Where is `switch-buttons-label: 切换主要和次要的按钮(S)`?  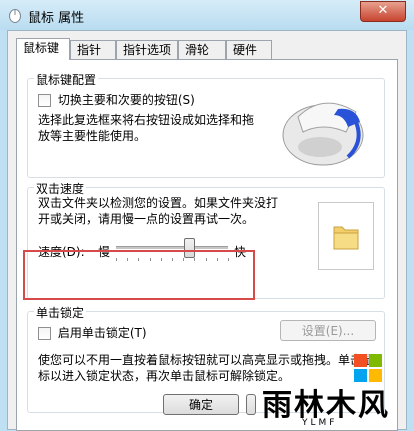 switch-buttons-label: 切换主要和次要的按钮(S) is located at coordinates (126, 100).